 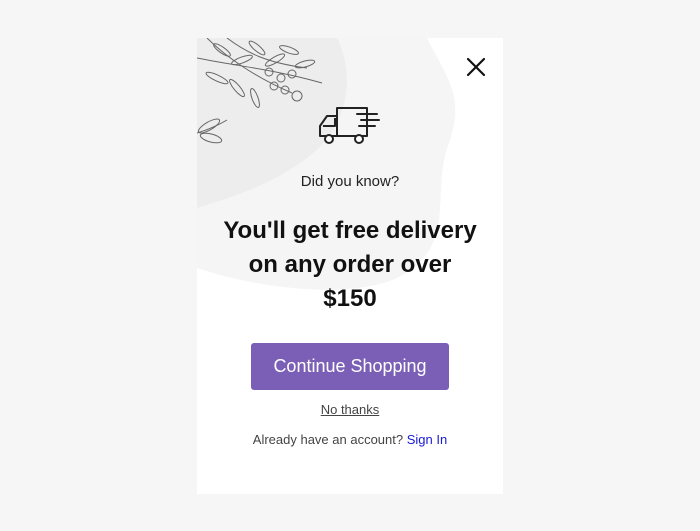 What do you see at coordinates (350, 181) in the screenshot?
I see `eyebrow-text: Did you know?` at bounding box center [350, 181].